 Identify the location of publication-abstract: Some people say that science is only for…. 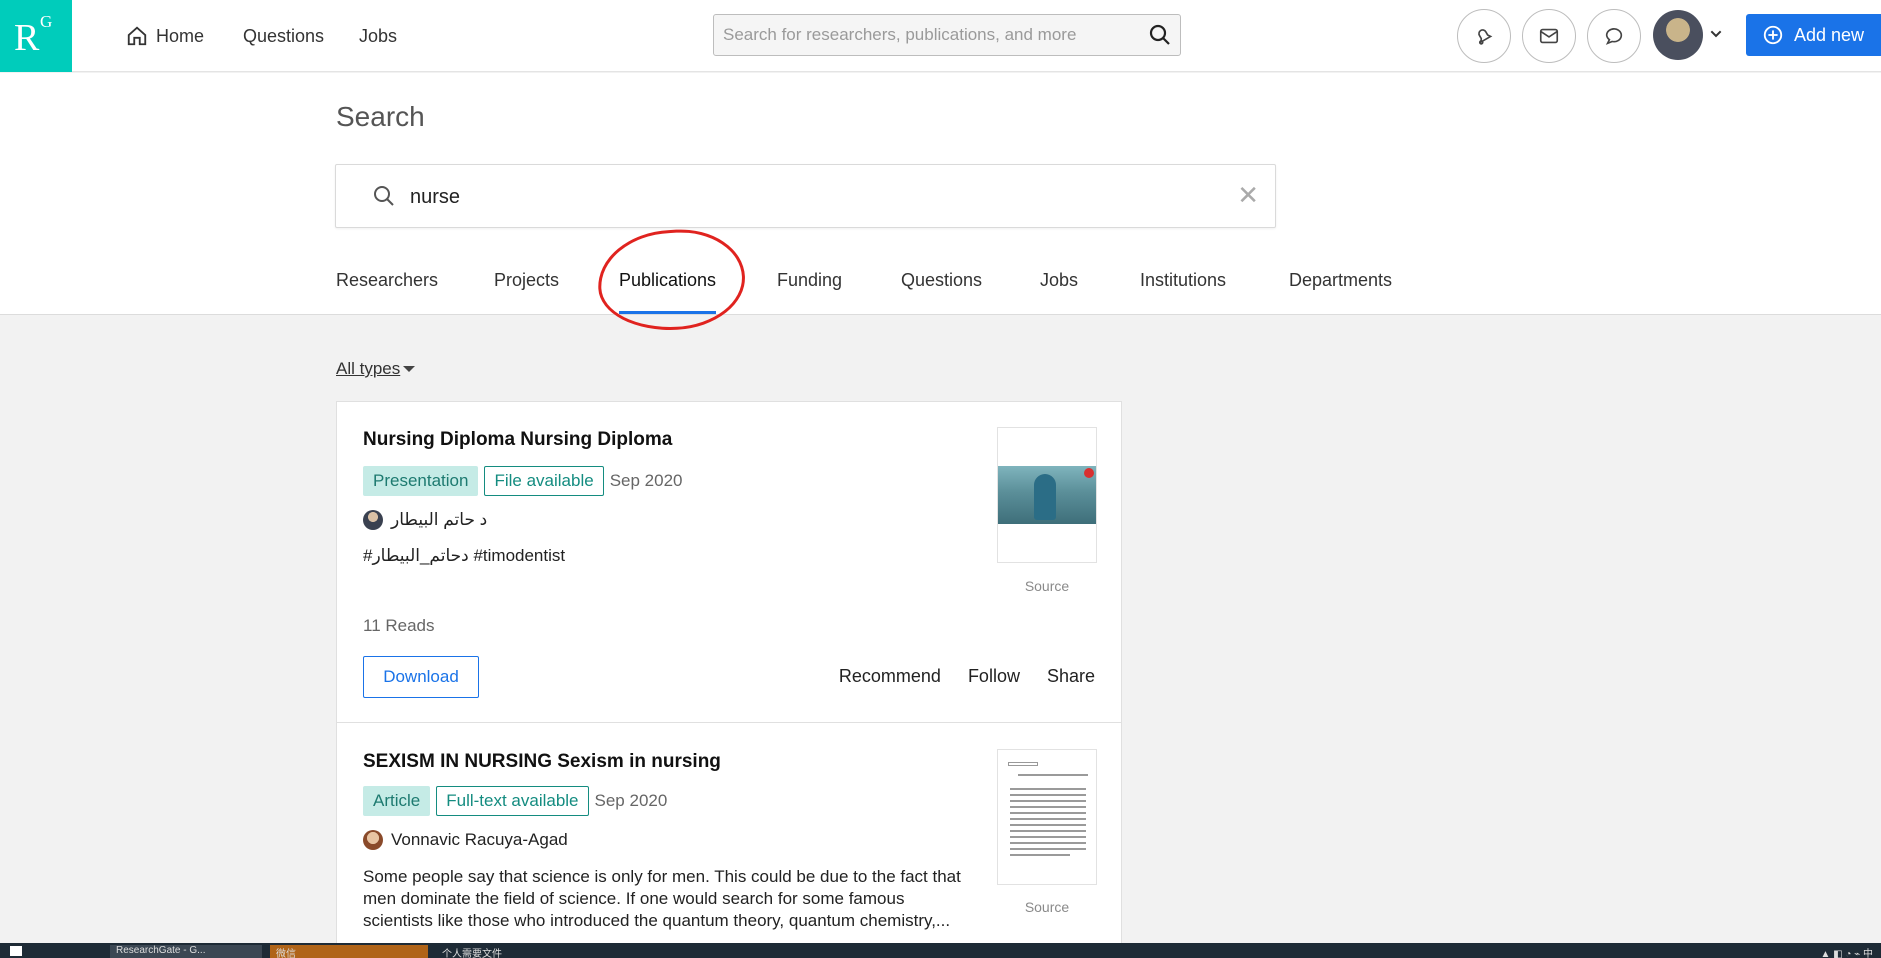
(673, 899).